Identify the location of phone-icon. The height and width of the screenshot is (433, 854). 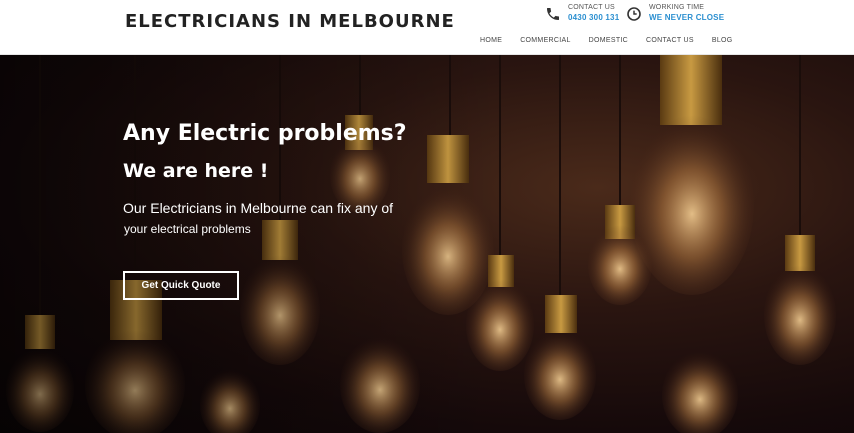
(553, 14).